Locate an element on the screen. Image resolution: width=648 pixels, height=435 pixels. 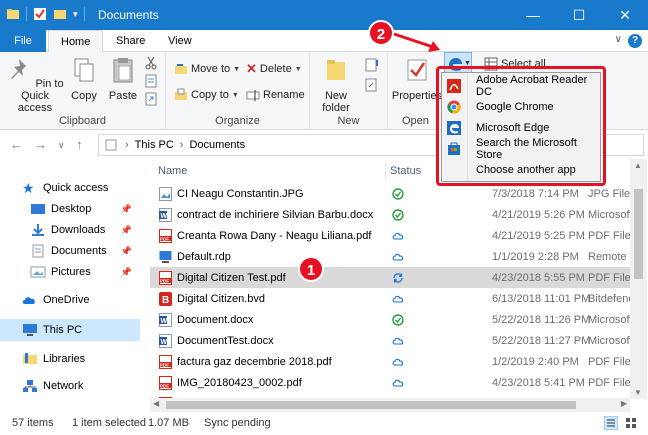
large-icons-view-icon is located at coordinates (631, 423).